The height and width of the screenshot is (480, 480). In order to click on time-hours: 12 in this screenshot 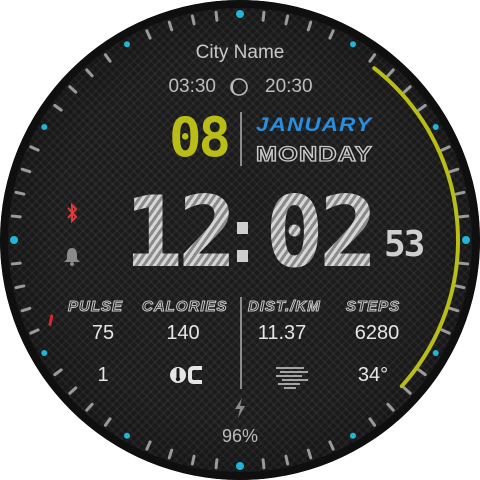, I will do `click(180, 233)`.